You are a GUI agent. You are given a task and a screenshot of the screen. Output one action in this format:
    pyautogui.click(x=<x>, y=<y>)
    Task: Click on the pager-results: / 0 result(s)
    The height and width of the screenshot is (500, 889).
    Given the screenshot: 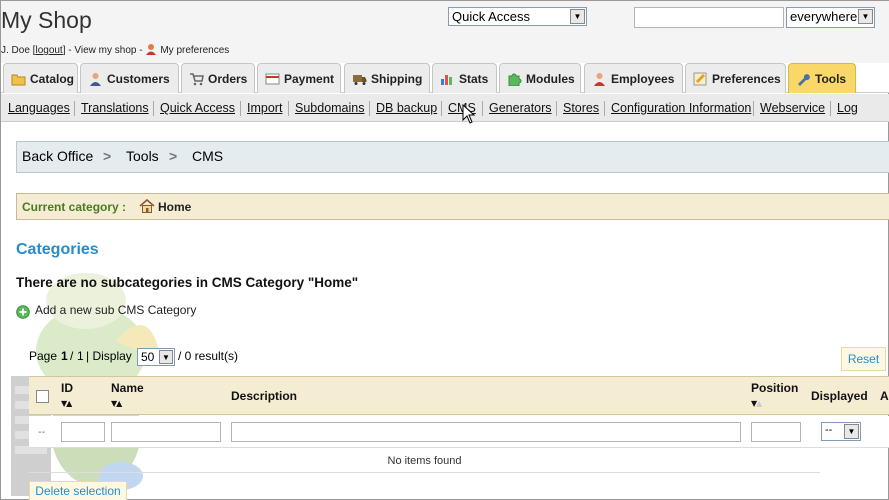 What is the action you would take?
    pyautogui.click(x=208, y=356)
    